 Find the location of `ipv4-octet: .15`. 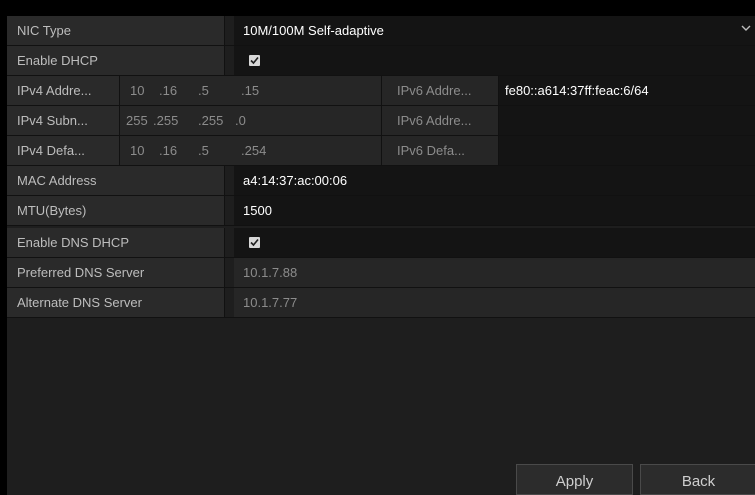

ipv4-octet: .15 is located at coordinates (250, 90).